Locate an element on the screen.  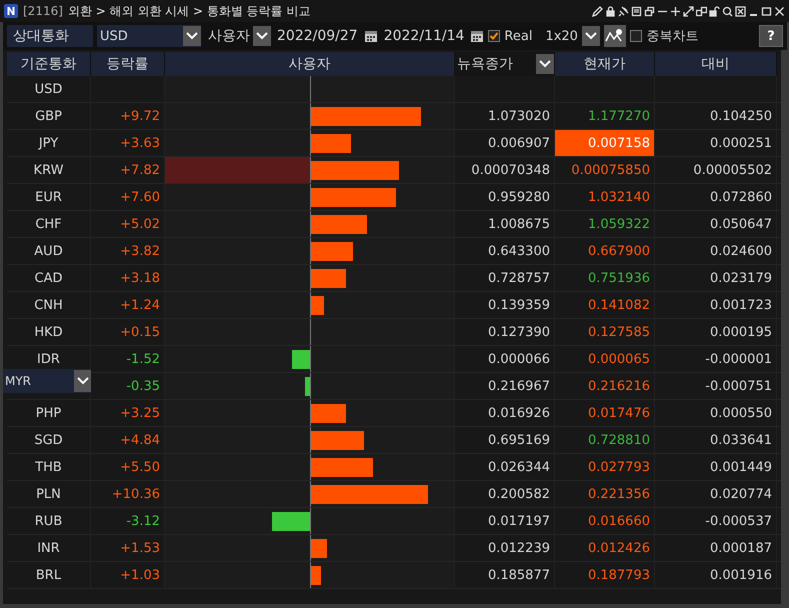
currency-code: EUR is located at coordinates (48, 197).